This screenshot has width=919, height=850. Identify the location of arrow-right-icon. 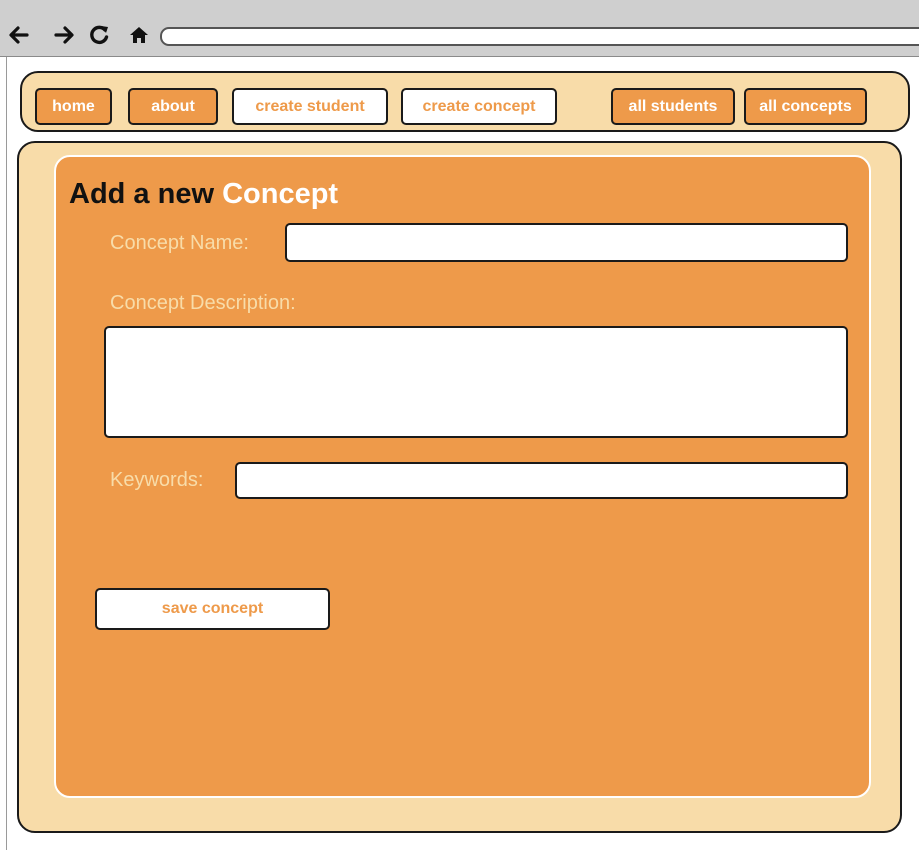
(64, 35).